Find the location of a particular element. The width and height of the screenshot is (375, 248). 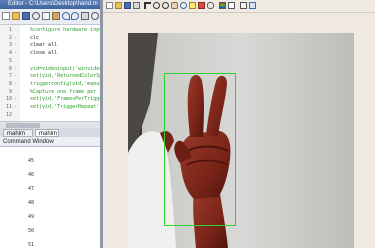

command-output-line: 47 is located at coordinates (31, 189).